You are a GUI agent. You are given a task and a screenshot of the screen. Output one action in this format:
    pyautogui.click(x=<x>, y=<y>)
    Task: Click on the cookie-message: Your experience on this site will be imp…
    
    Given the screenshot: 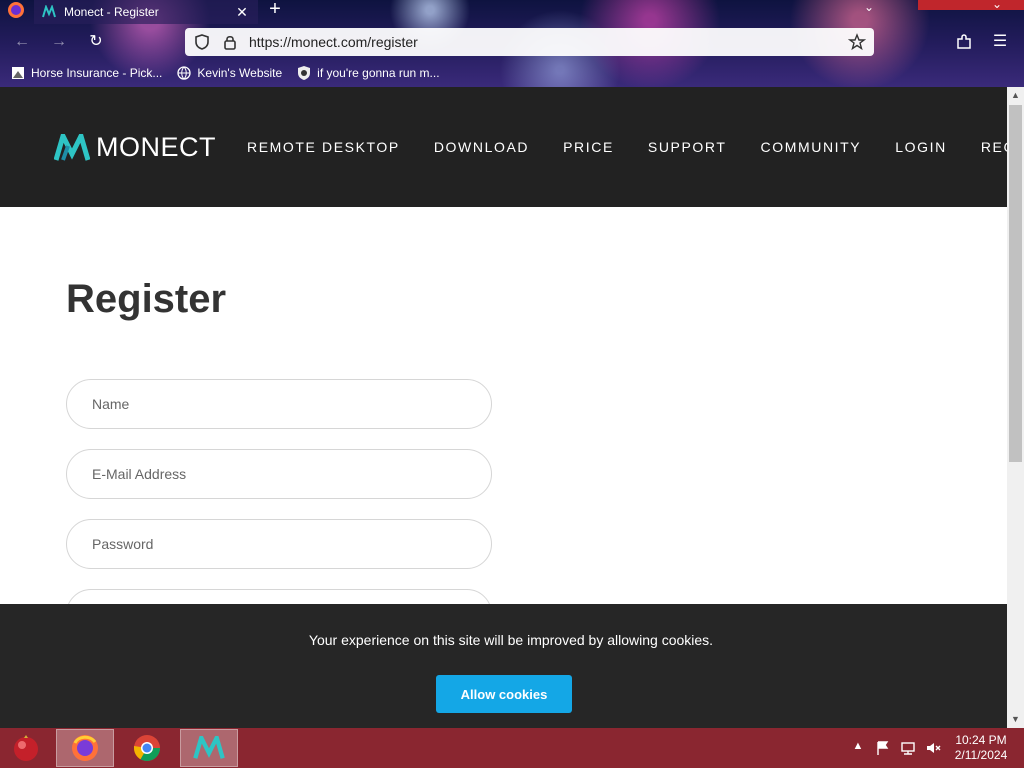 What is the action you would take?
    pyautogui.click(x=511, y=640)
    